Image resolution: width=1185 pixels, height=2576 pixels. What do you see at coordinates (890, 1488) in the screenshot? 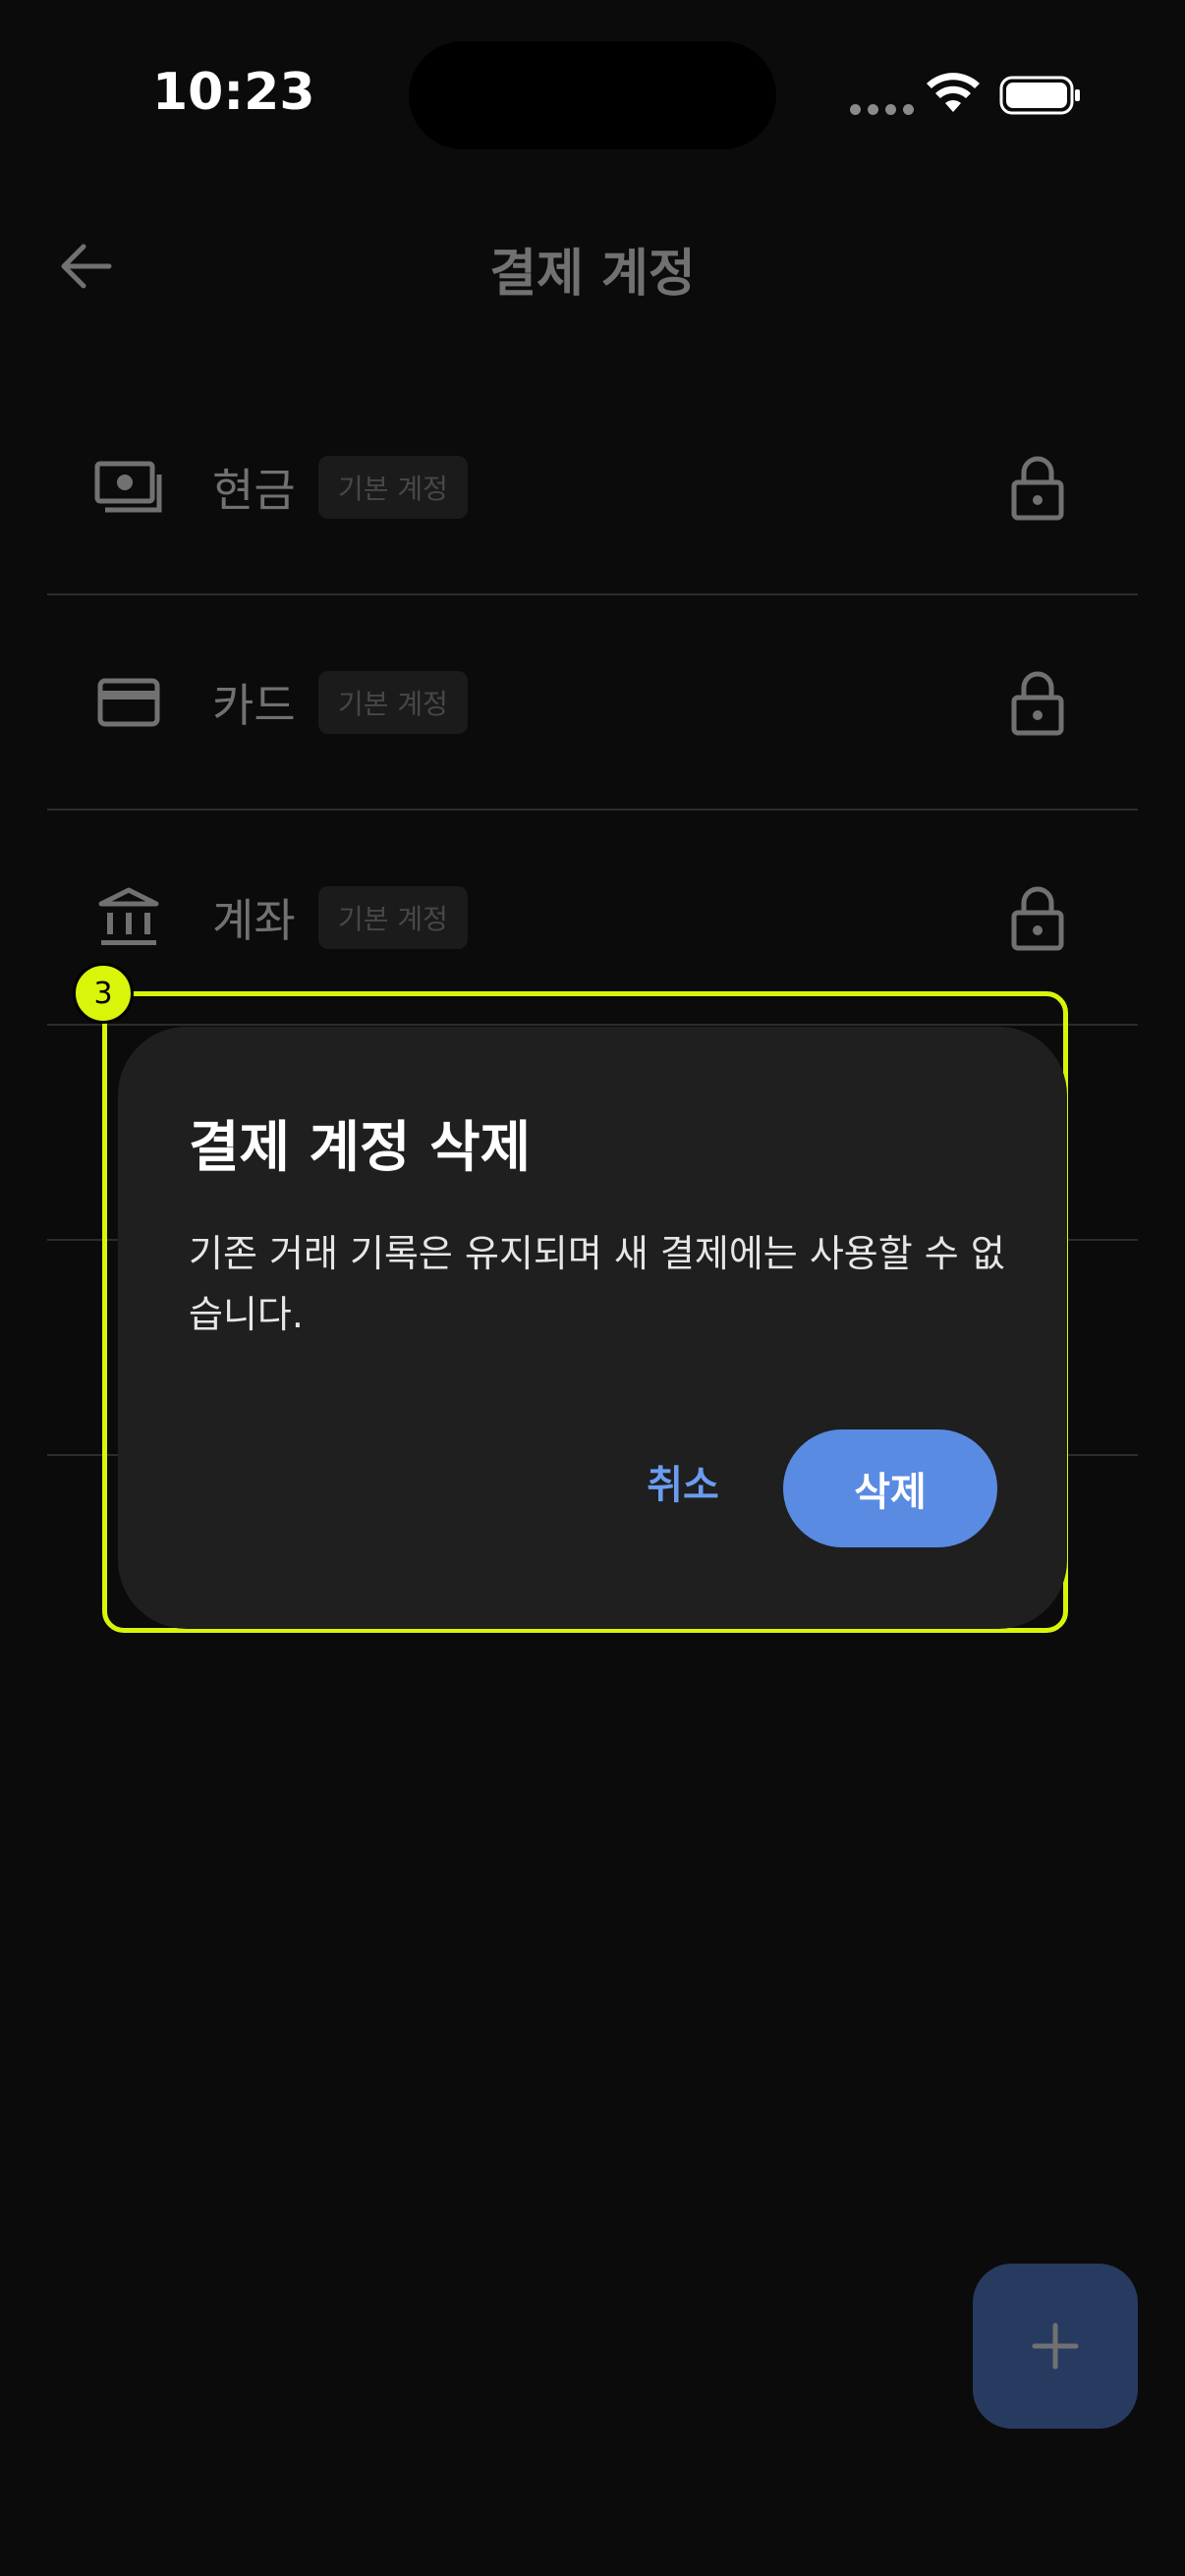
I see `delete-button: 삭제` at bounding box center [890, 1488].